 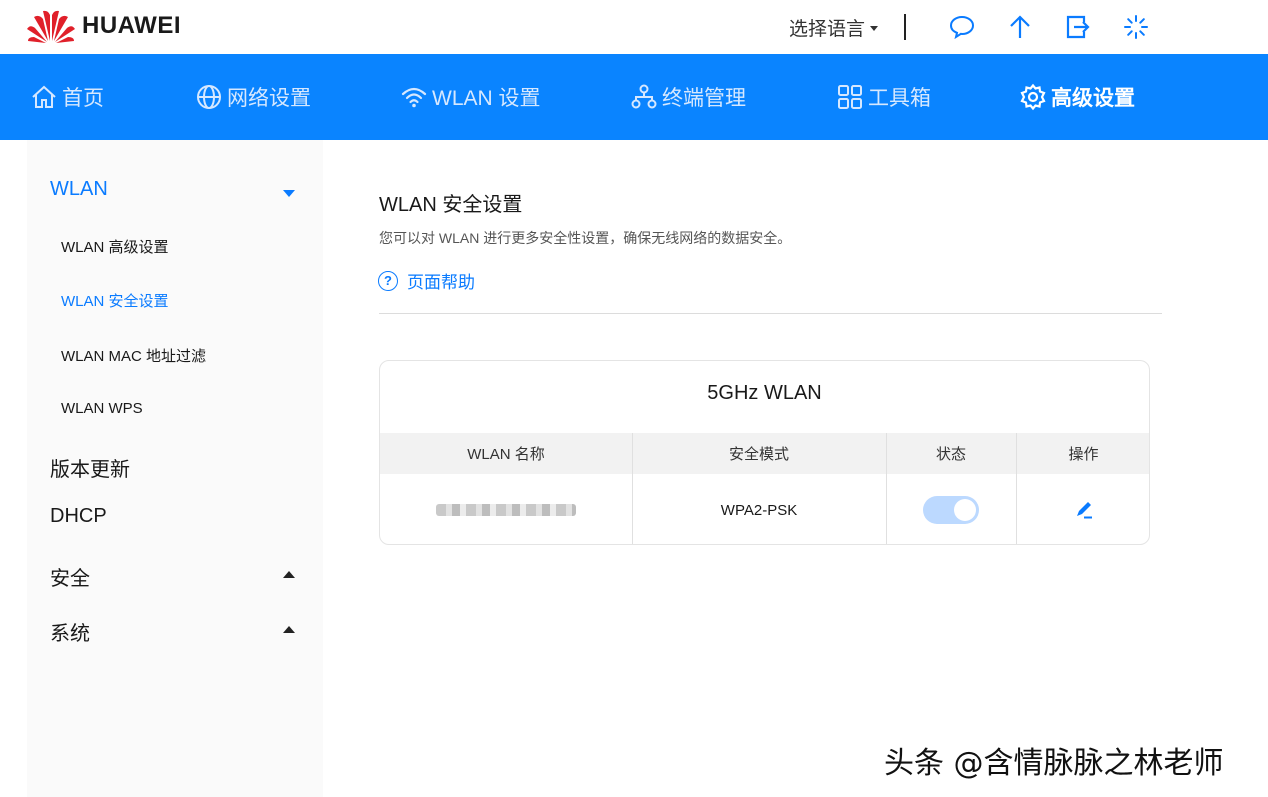 I want to click on nav-home: 首页, so click(x=67, y=97).